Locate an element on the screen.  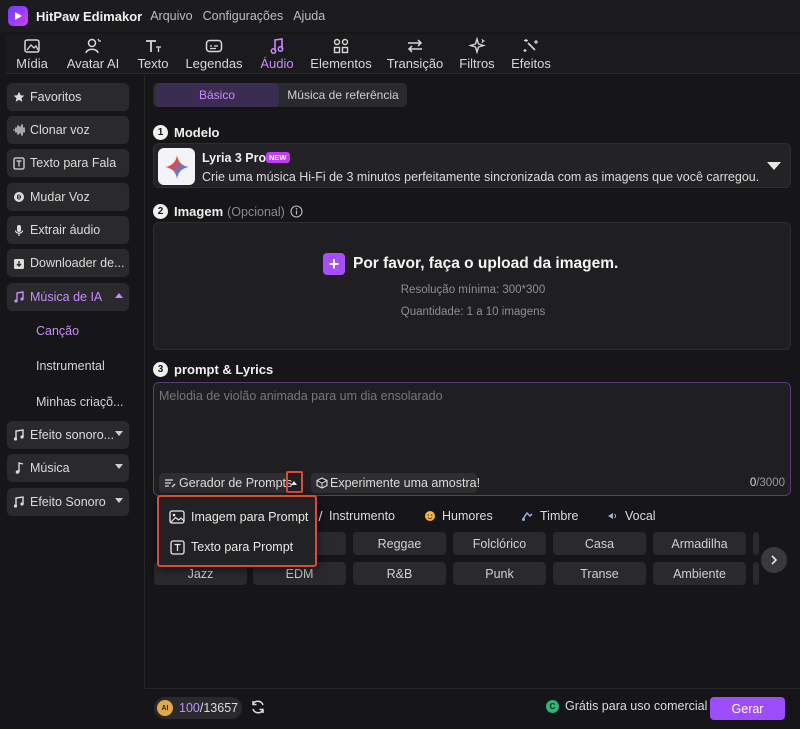
sidebar-item-texto-para-fala: Texto para Fala is located at coordinates (68, 163).